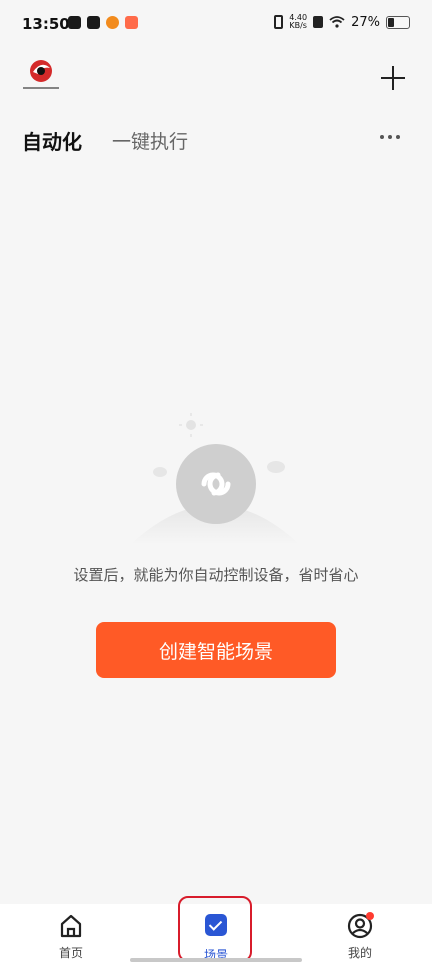  Describe the element at coordinates (216, 650) in the screenshot. I see `create-smart-scene-button: 创建智能场景` at that location.